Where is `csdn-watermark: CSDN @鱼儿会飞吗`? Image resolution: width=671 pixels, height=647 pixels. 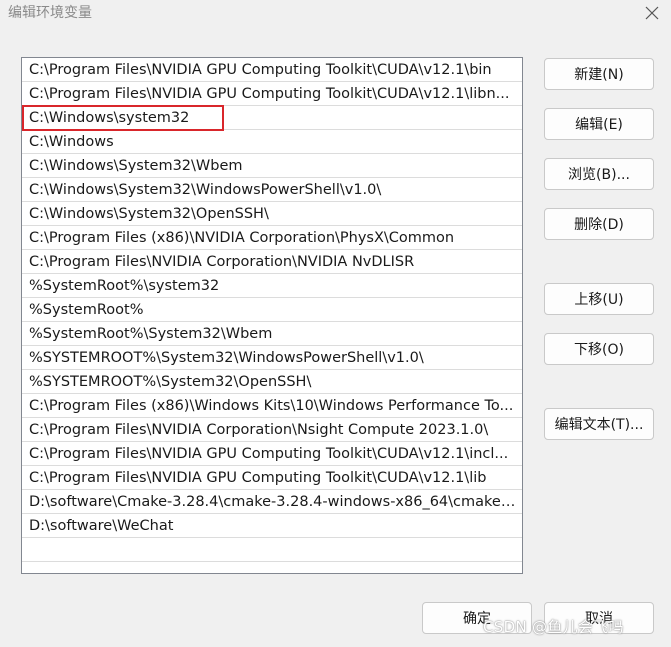
csdn-watermark: CSDN @鱼儿会飞吗 is located at coordinates (553, 627).